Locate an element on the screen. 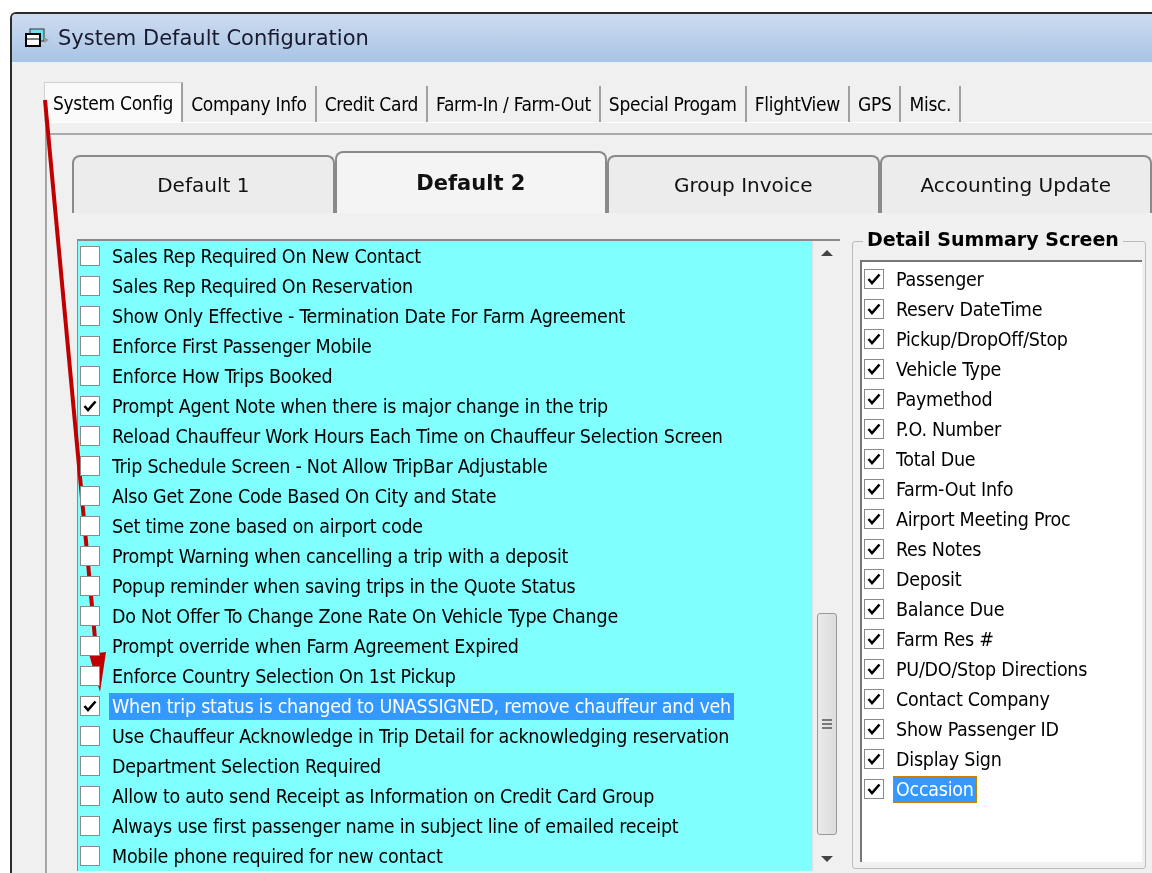 Image resolution: width=1152 pixels, height=873 pixels. option-label: Prompt Agent Note when there is major change in the trip is located at coordinates (360, 406).